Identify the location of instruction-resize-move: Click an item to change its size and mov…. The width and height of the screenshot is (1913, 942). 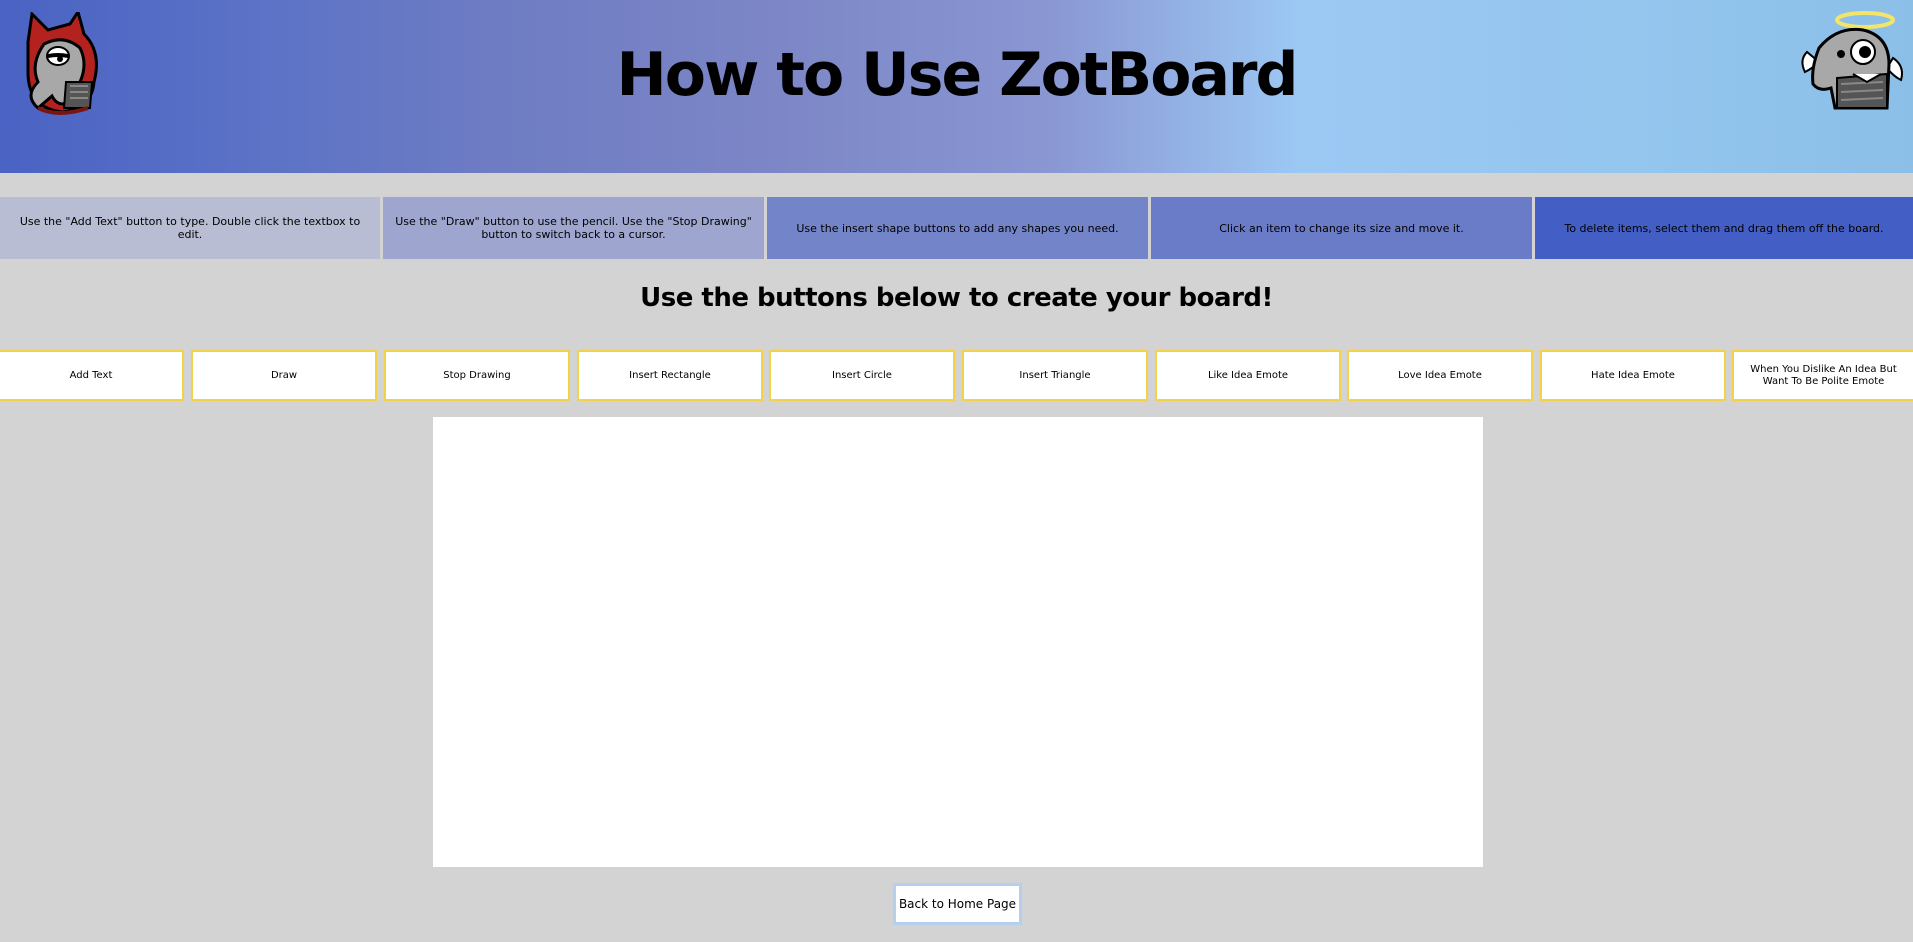
(1341, 228).